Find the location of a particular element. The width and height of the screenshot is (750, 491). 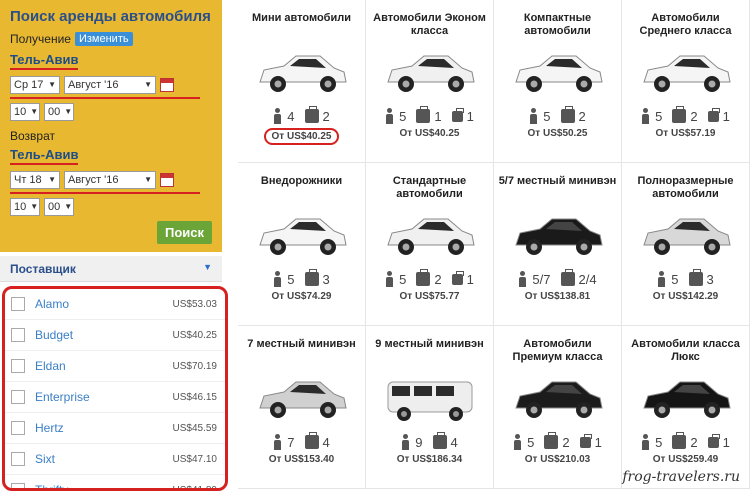

car-card: Автомобили класса Люкс 5 2 1 От US$259.49 is located at coordinates (686, 407).